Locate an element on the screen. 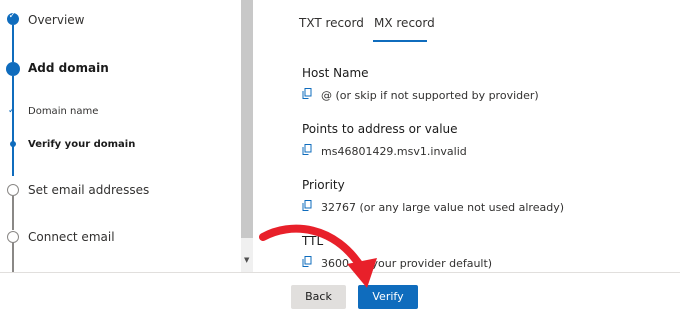 The width and height of the screenshot is (680, 314). scrollbar-thumb is located at coordinates (247, 119).